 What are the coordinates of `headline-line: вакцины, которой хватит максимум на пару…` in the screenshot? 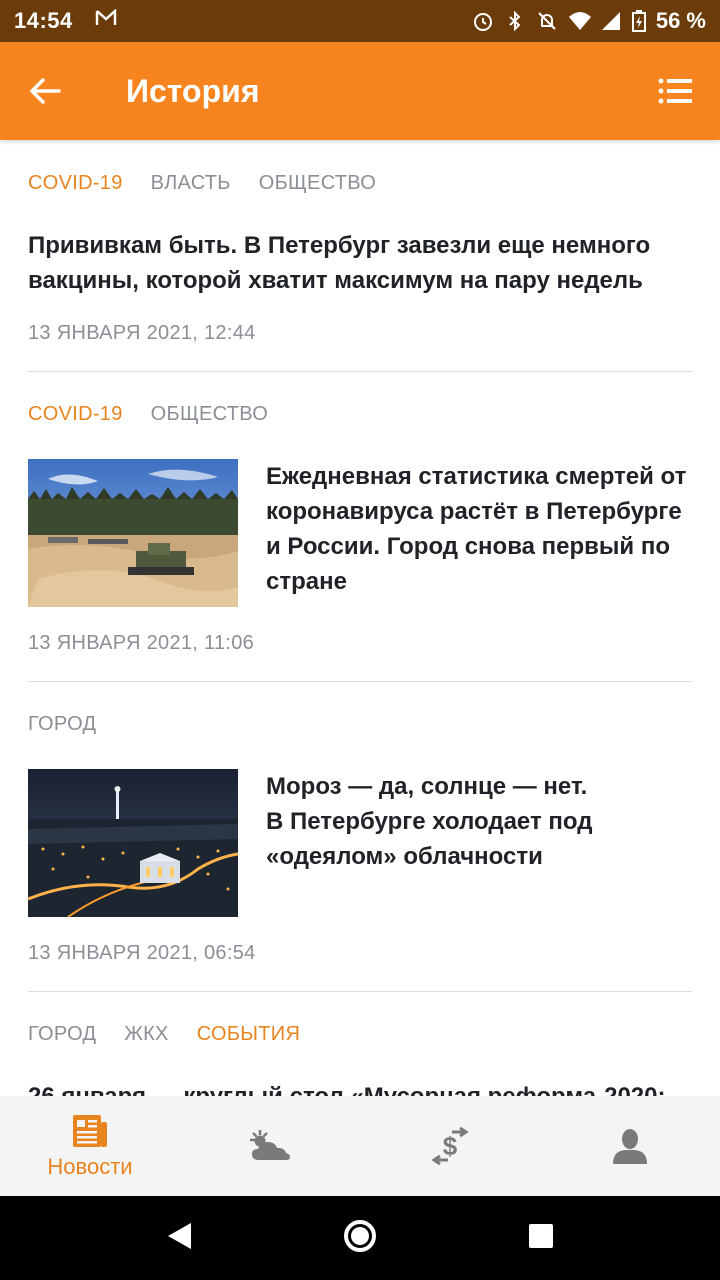 It's located at (335, 280).